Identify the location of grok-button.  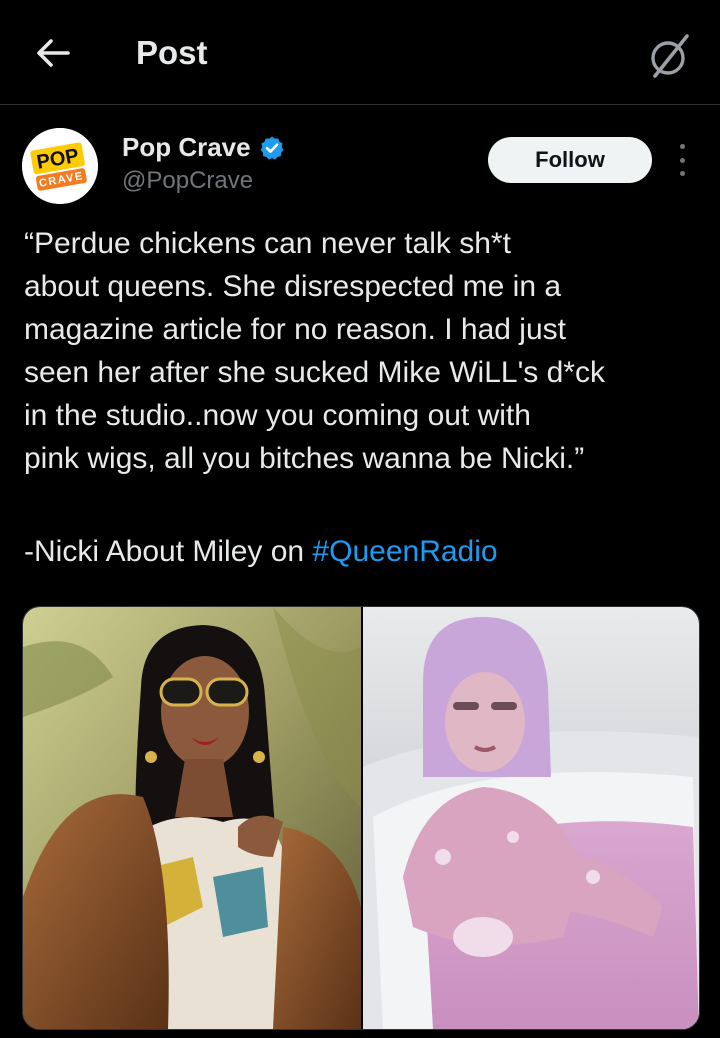
(670, 56).